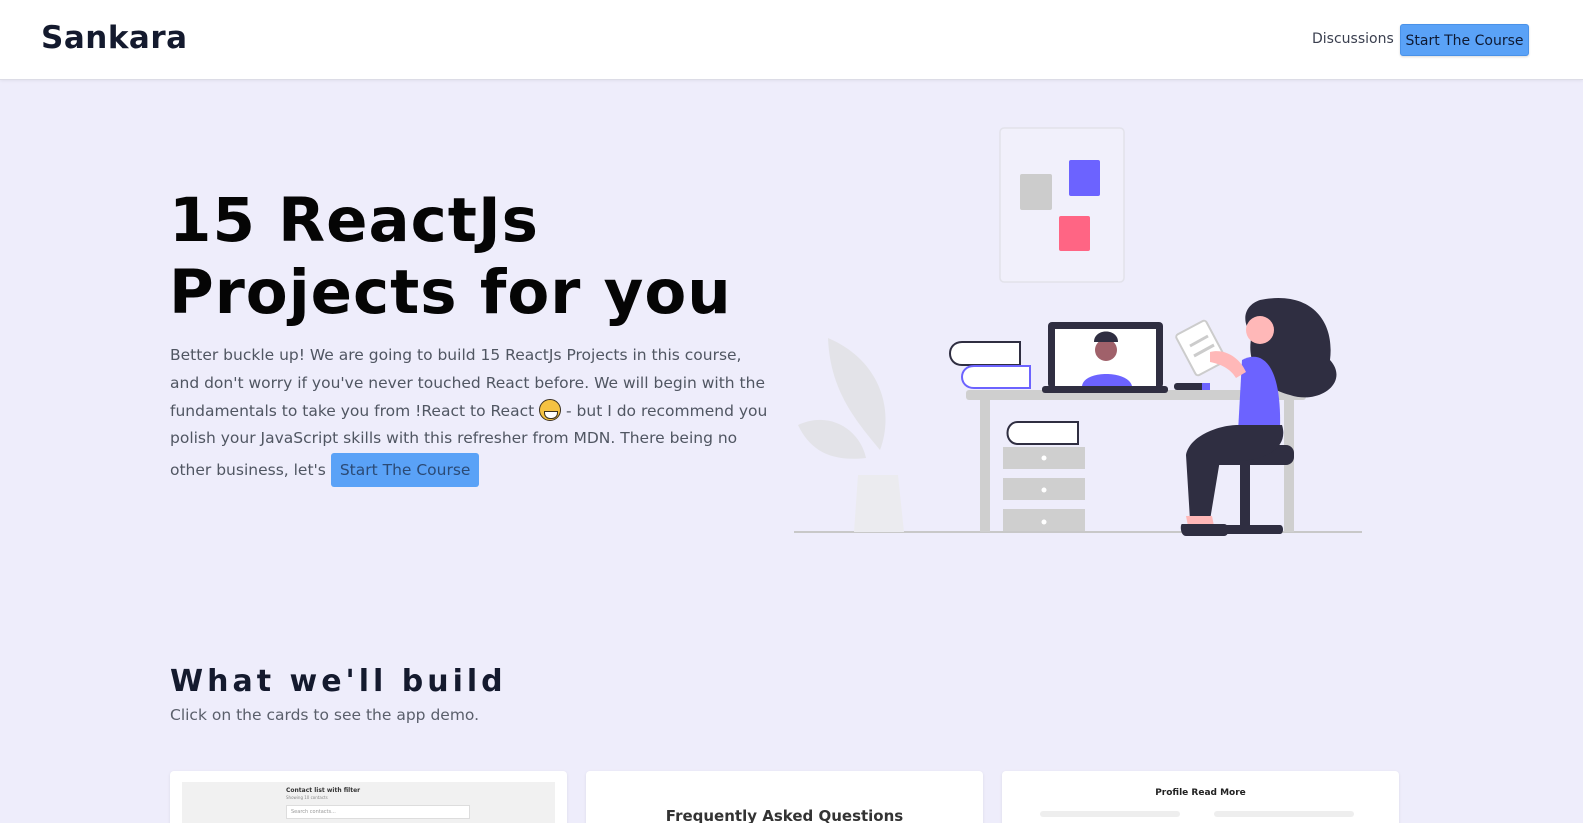 The height and width of the screenshot is (823, 1583). Describe the element at coordinates (1062, 205) in the screenshot. I see `wall-frame` at that location.